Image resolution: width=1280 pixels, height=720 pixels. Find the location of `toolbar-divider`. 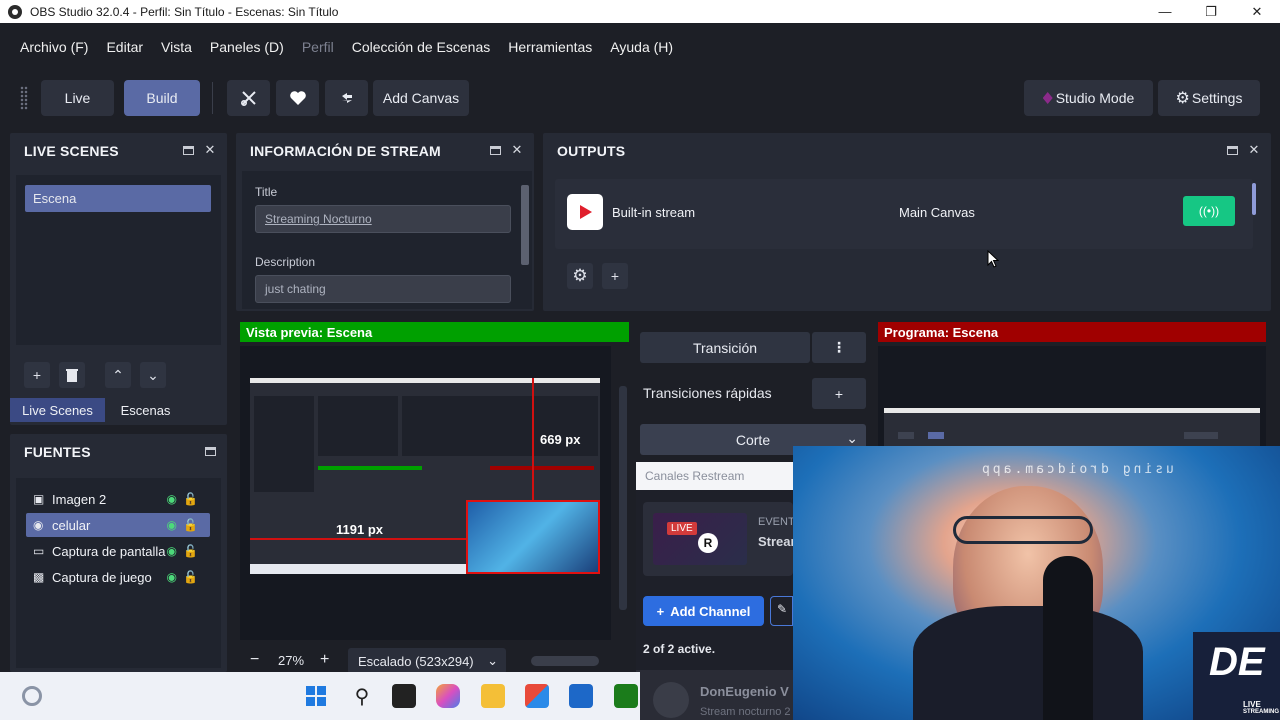

toolbar-divider is located at coordinates (212, 98).